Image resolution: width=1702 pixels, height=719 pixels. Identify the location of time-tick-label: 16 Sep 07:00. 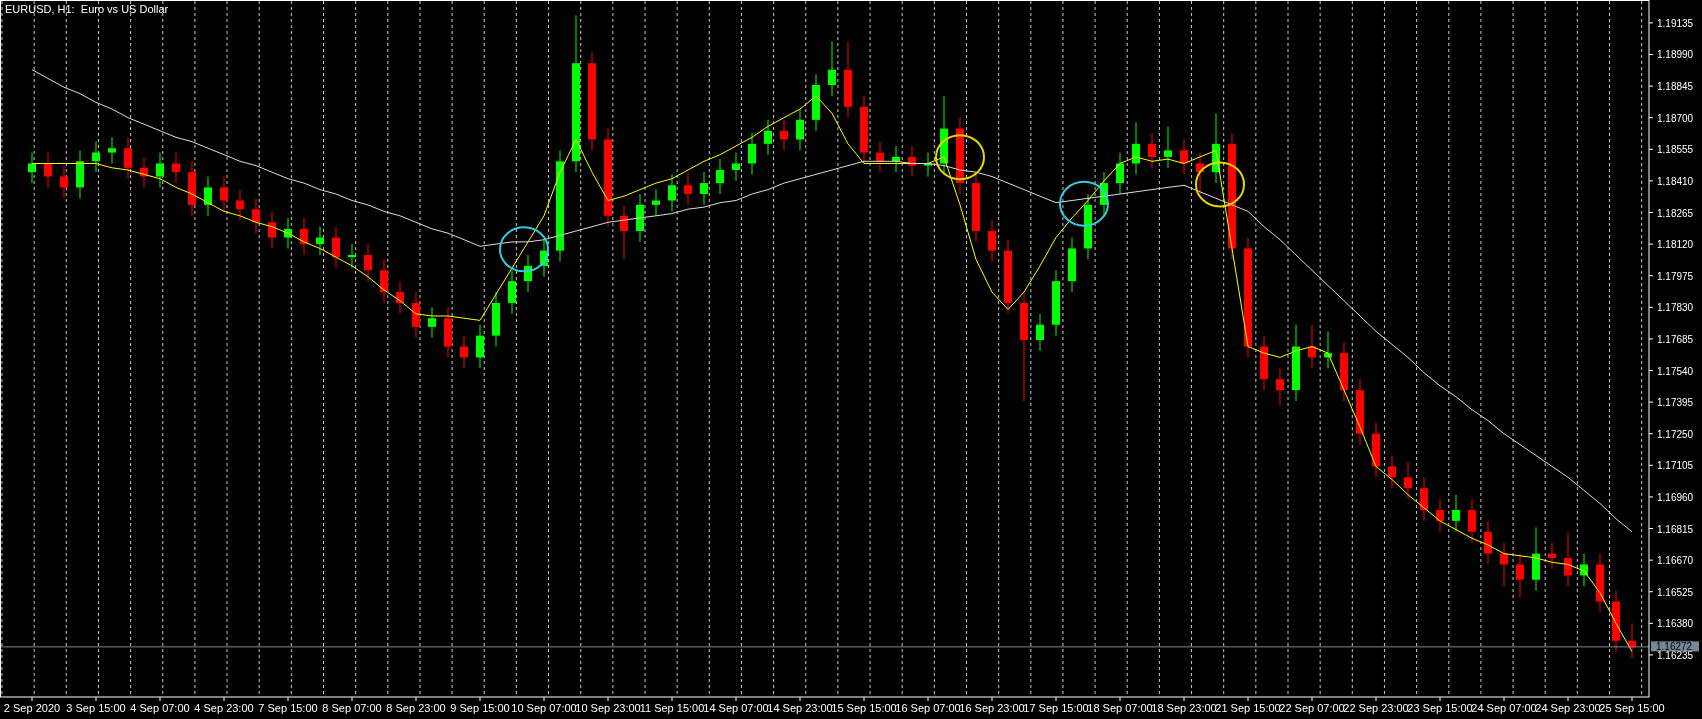
(928, 708).